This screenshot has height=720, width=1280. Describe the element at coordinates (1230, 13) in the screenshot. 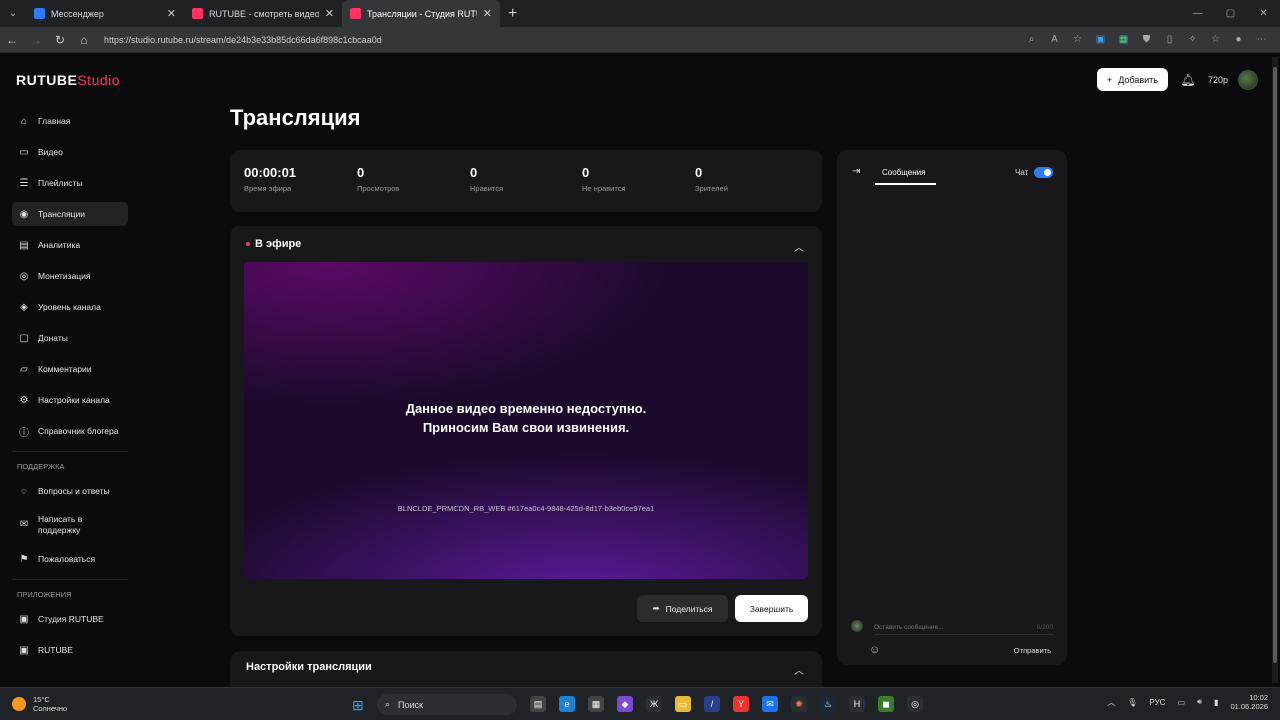

I see `maximize-icon: ▢` at that location.